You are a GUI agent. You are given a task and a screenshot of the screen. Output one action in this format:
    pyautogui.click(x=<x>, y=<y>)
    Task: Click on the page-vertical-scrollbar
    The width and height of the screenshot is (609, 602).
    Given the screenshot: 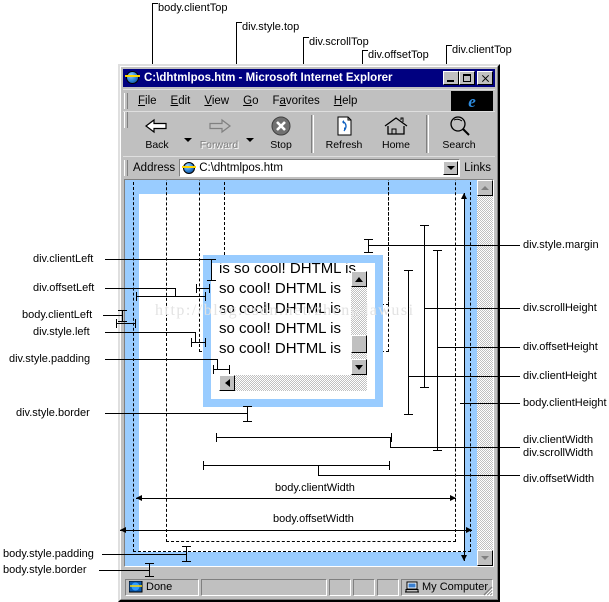 What is the action you would take?
    pyautogui.click(x=485, y=373)
    